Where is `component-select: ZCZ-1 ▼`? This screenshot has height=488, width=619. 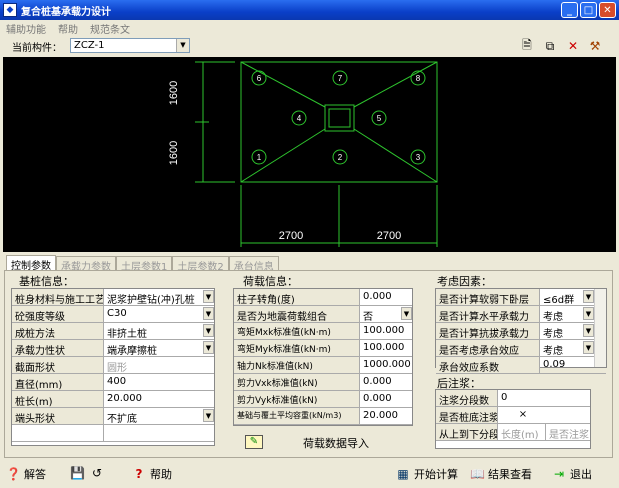
component-select: ZCZ-1 ▼ is located at coordinates (130, 45).